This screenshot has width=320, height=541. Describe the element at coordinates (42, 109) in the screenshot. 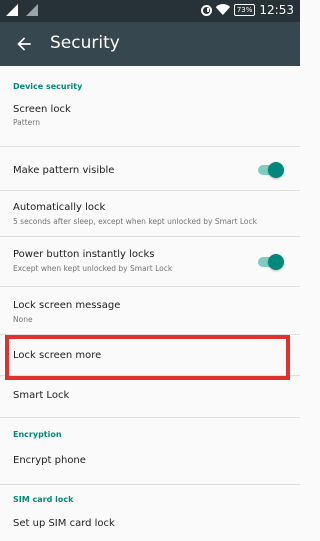

I see `screen-lock-title: Screen lock` at that location.